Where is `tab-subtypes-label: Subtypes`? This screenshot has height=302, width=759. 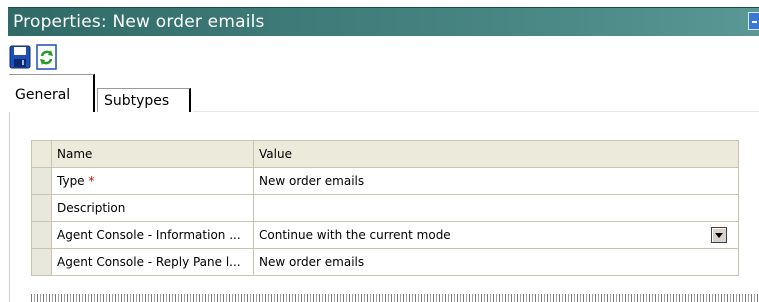
tab-subtypes-label: Subtypes is located at coordinates (137, 101).